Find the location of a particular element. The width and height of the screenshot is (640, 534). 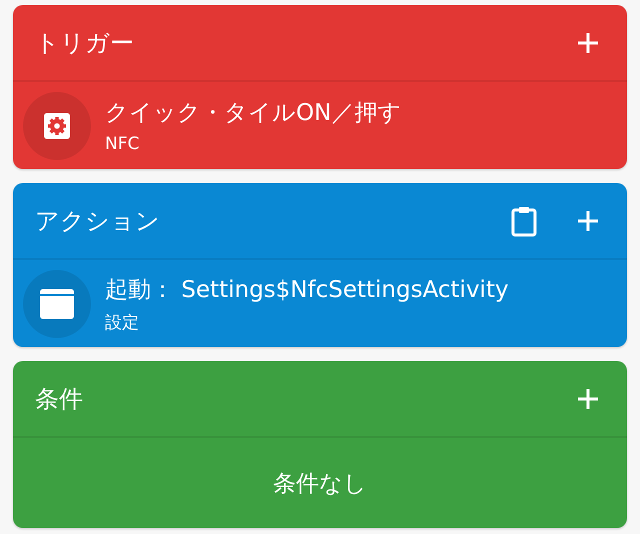

section-title: アクション is located at coordinates (98, 221).